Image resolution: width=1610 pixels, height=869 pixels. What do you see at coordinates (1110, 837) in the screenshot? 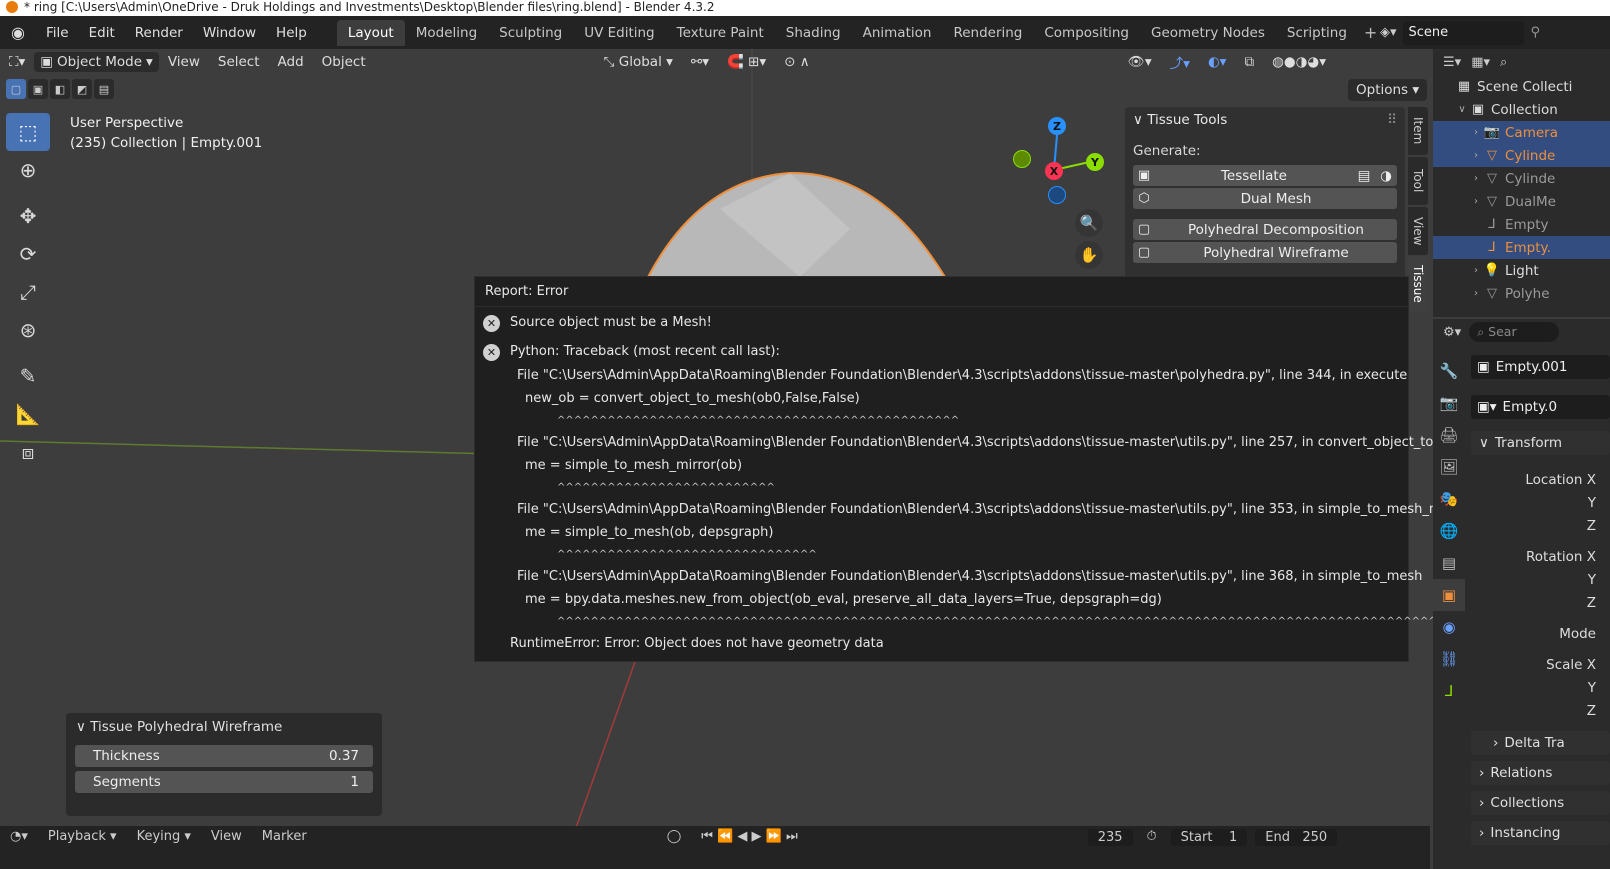
I see `current-frame-field: 235` at bounding box center [1110, 837].